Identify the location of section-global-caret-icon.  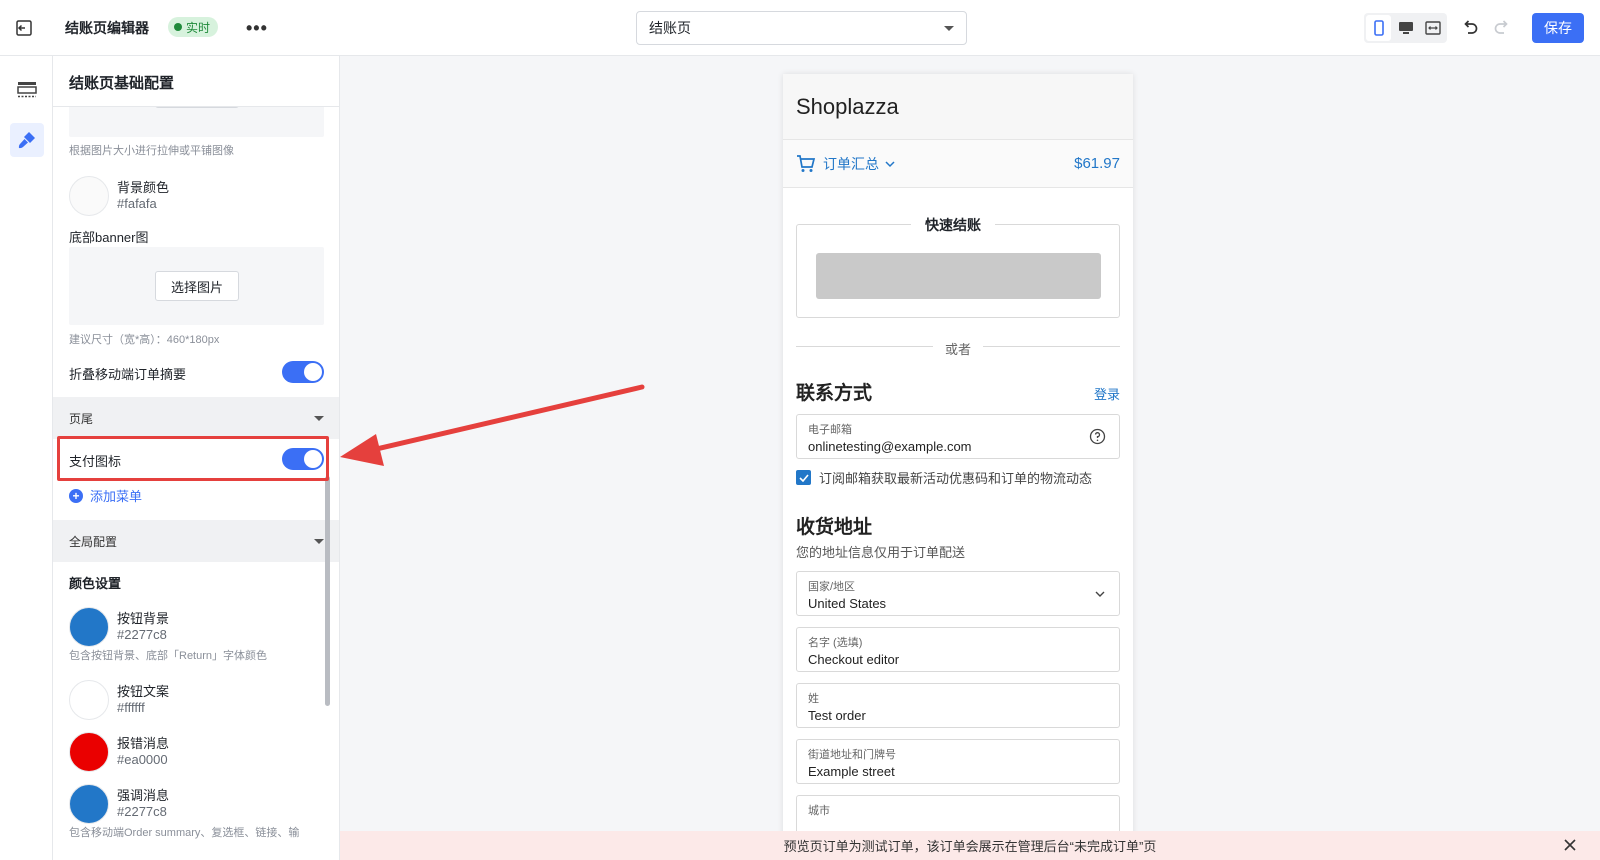
(319, 541).